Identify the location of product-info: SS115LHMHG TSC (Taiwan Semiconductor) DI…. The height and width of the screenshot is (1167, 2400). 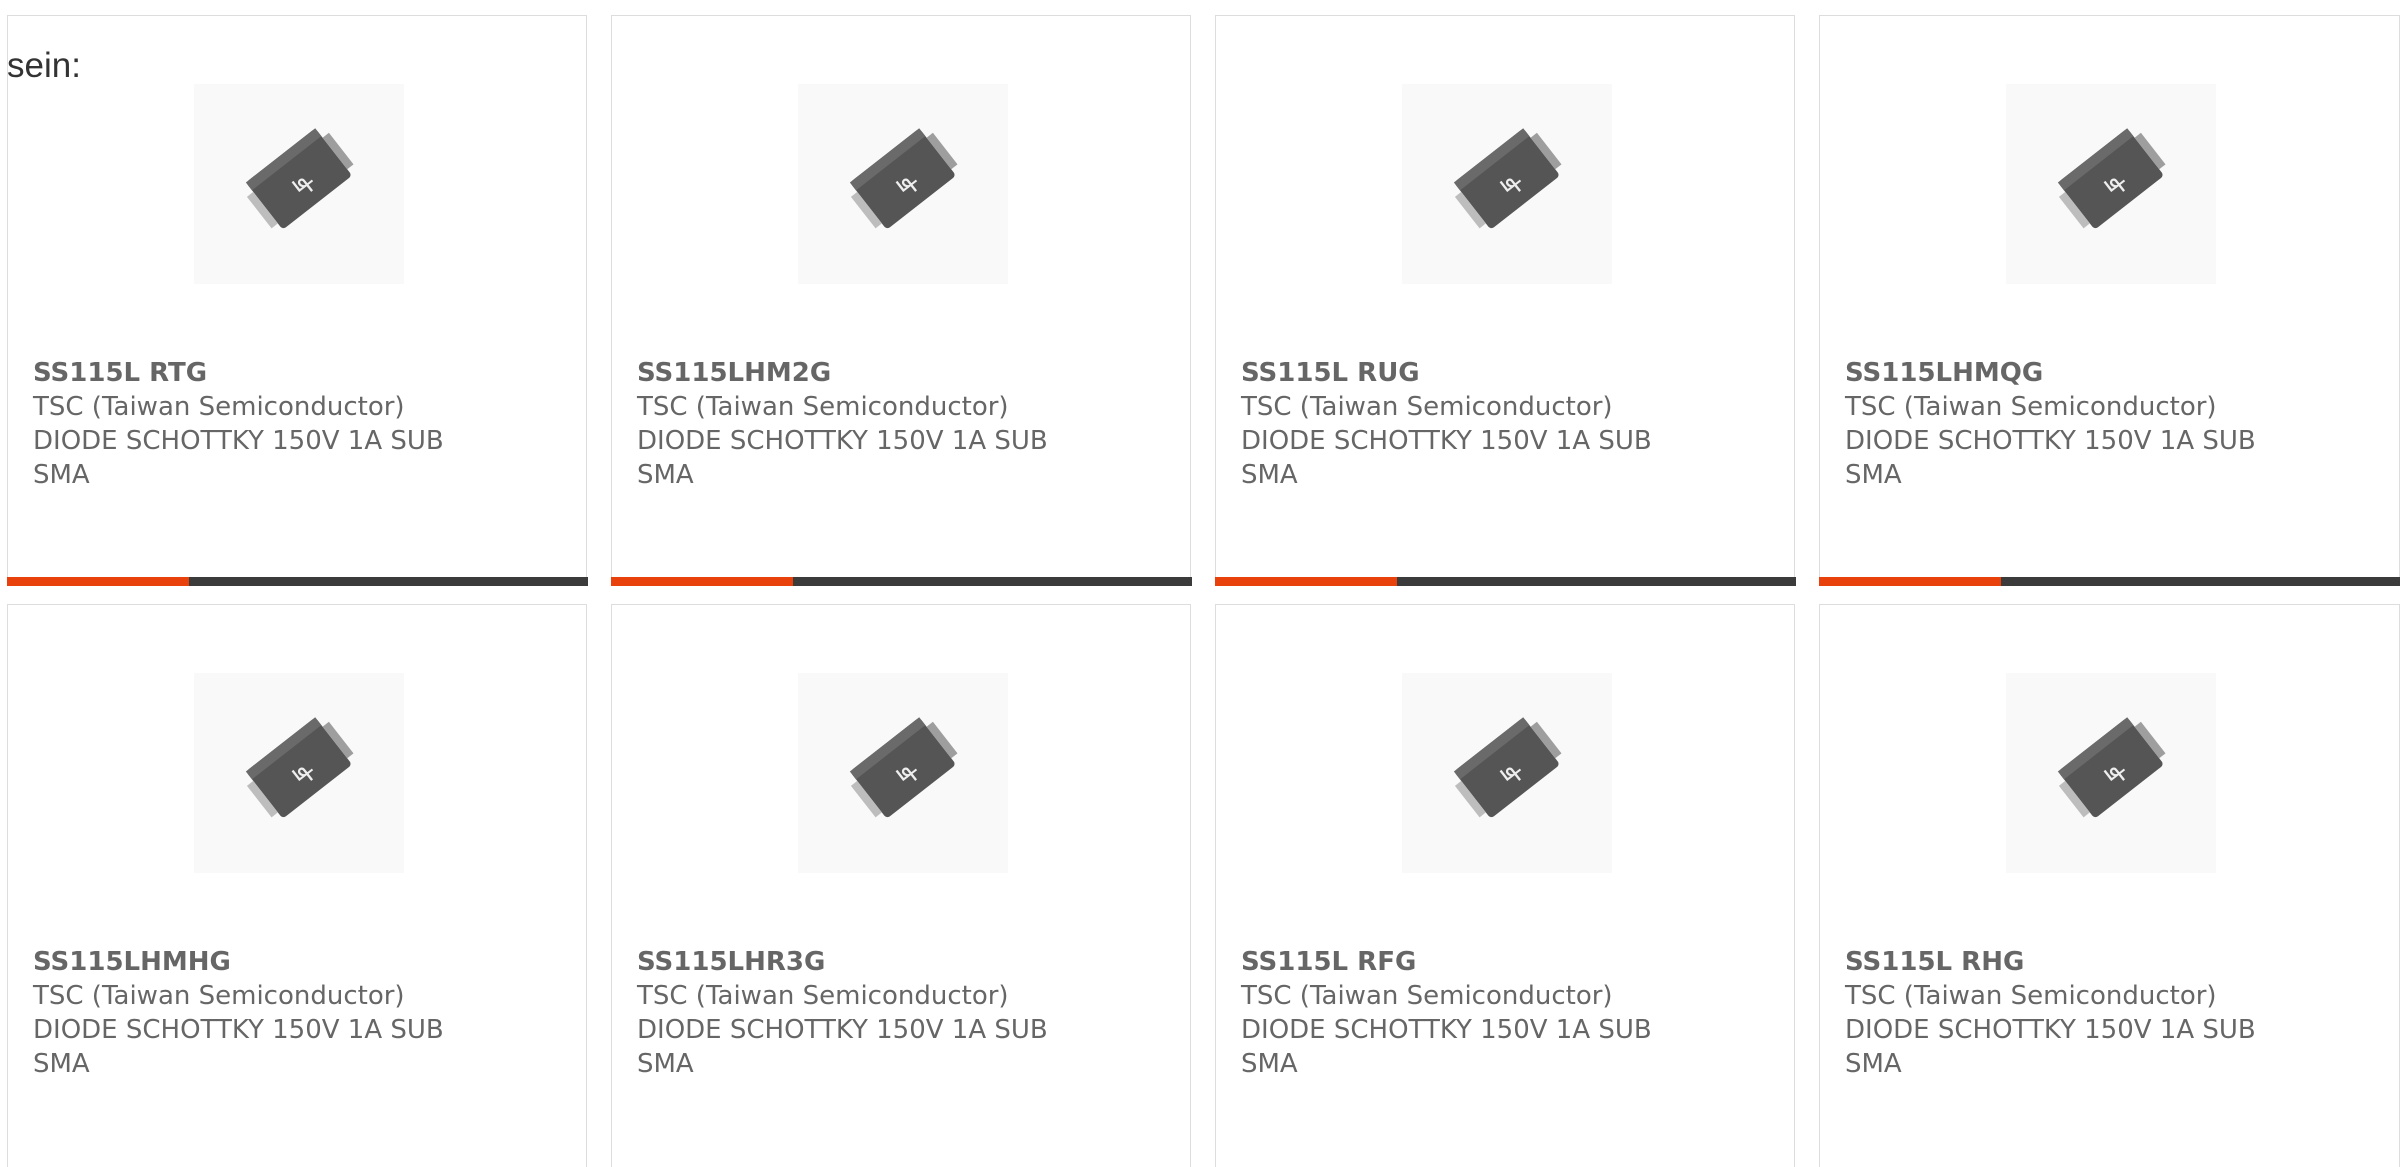
(263, 1013).